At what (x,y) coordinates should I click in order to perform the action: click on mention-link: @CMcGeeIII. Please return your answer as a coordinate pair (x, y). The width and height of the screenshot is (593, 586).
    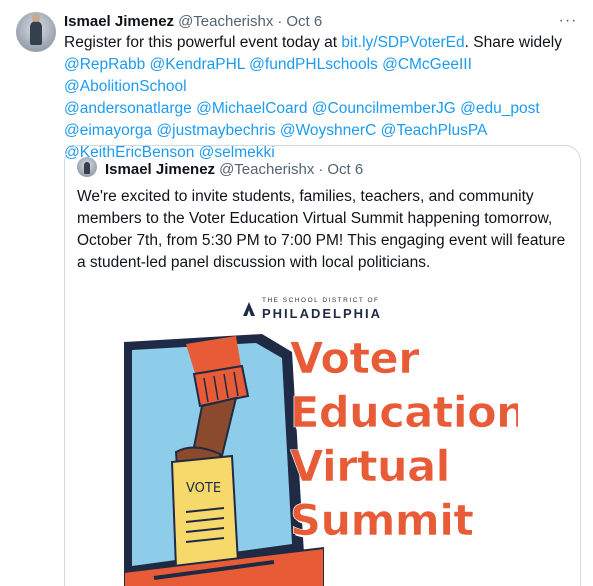
    Looking at the image, I should click on (427, 64).